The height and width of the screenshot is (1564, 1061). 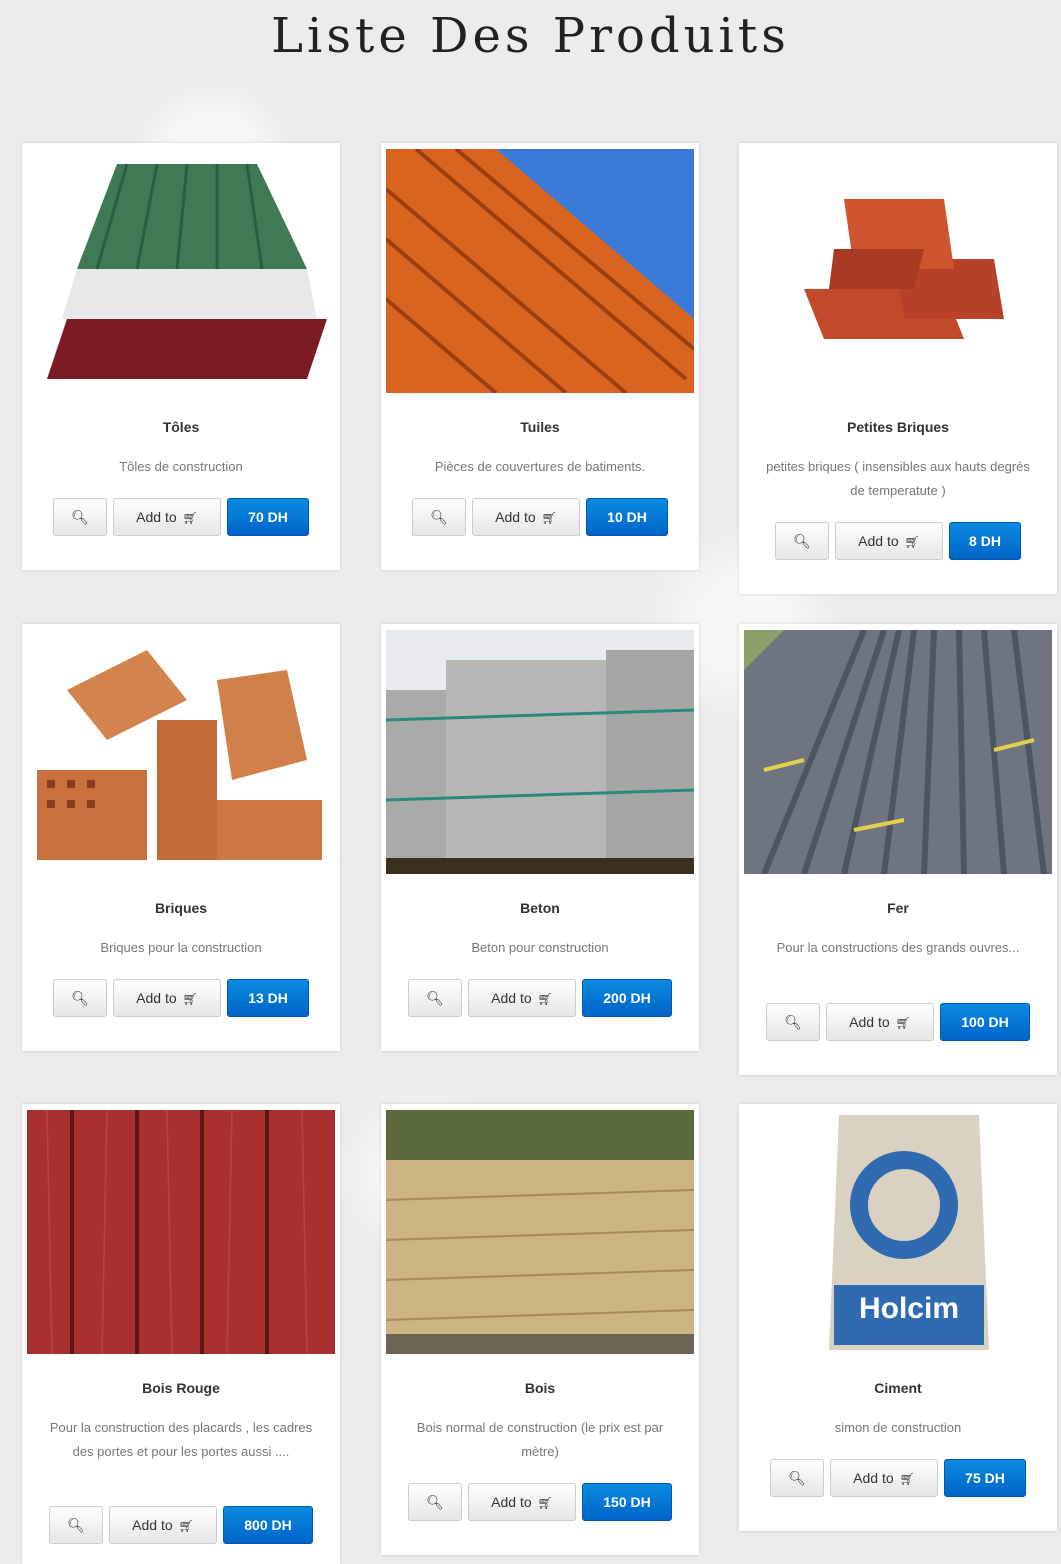 I want to click on product-image-toles, so click(x=181, y=271).